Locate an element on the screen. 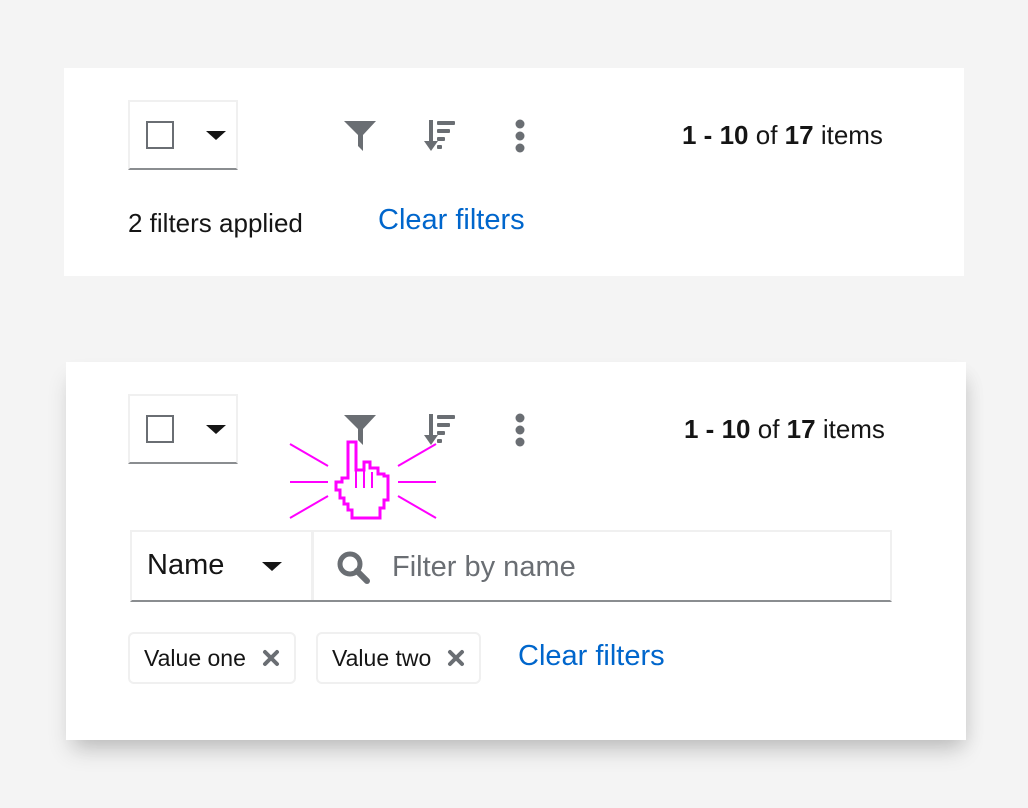  attribute-select-dropdown: Name is located at coordinates (223, 566).